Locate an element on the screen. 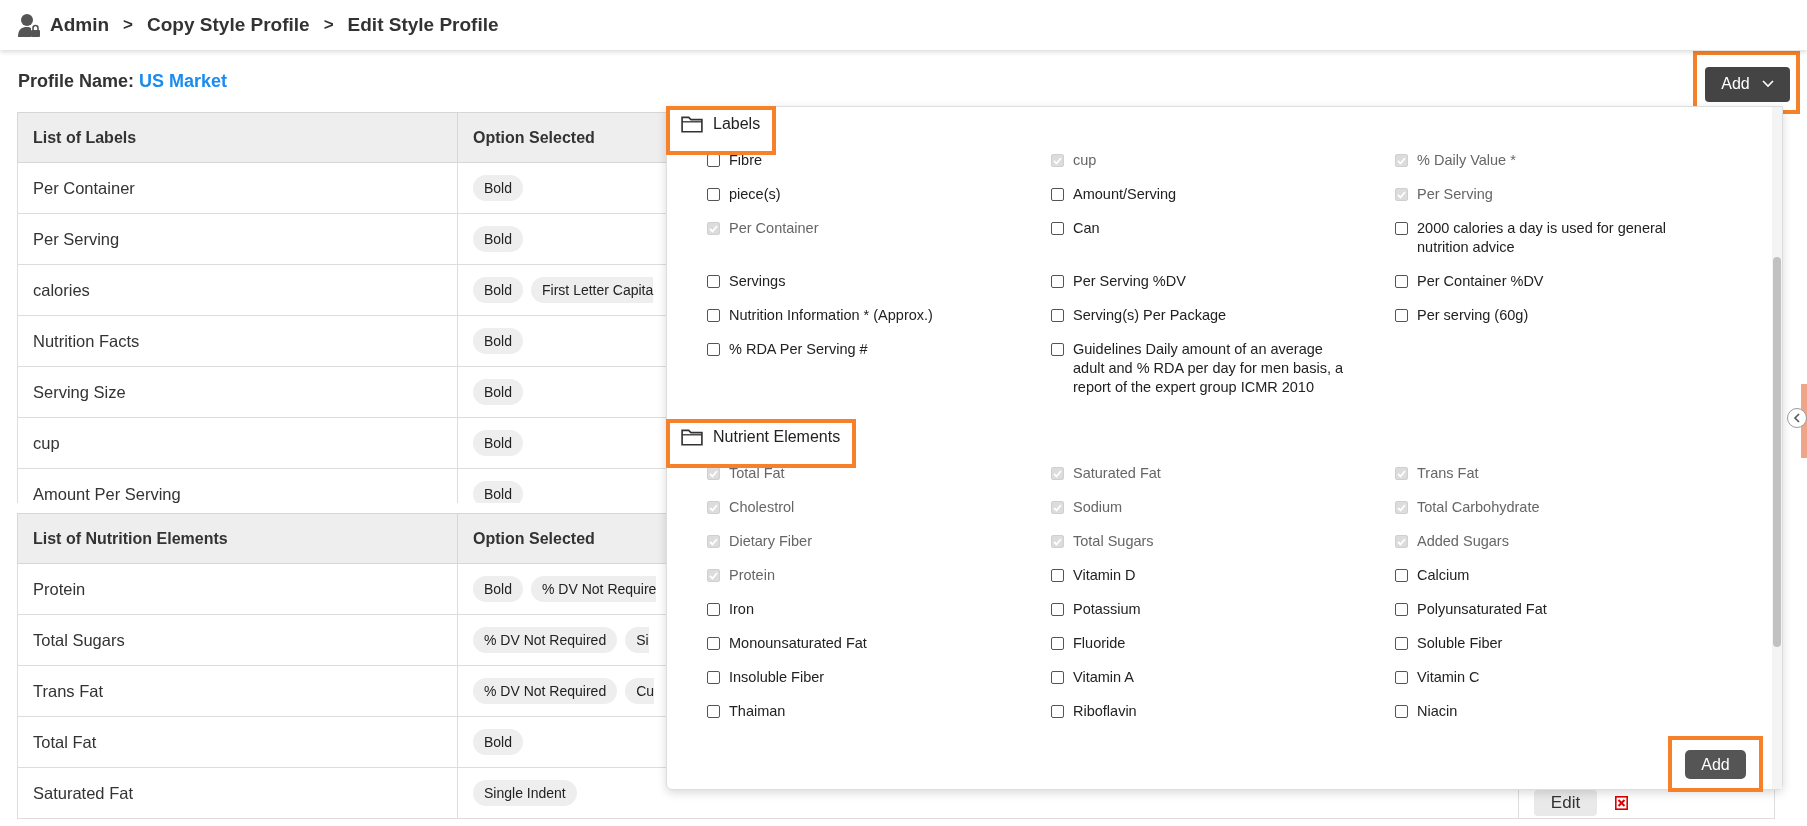 Image resolution: width=1807 pixels, height=826 pixels. checkbox-option: Guidelines Daily amount of an average adult and % RDA per day for men basis, a report of the expert group ICMR 2010 is located at coordinates (1223, 376).